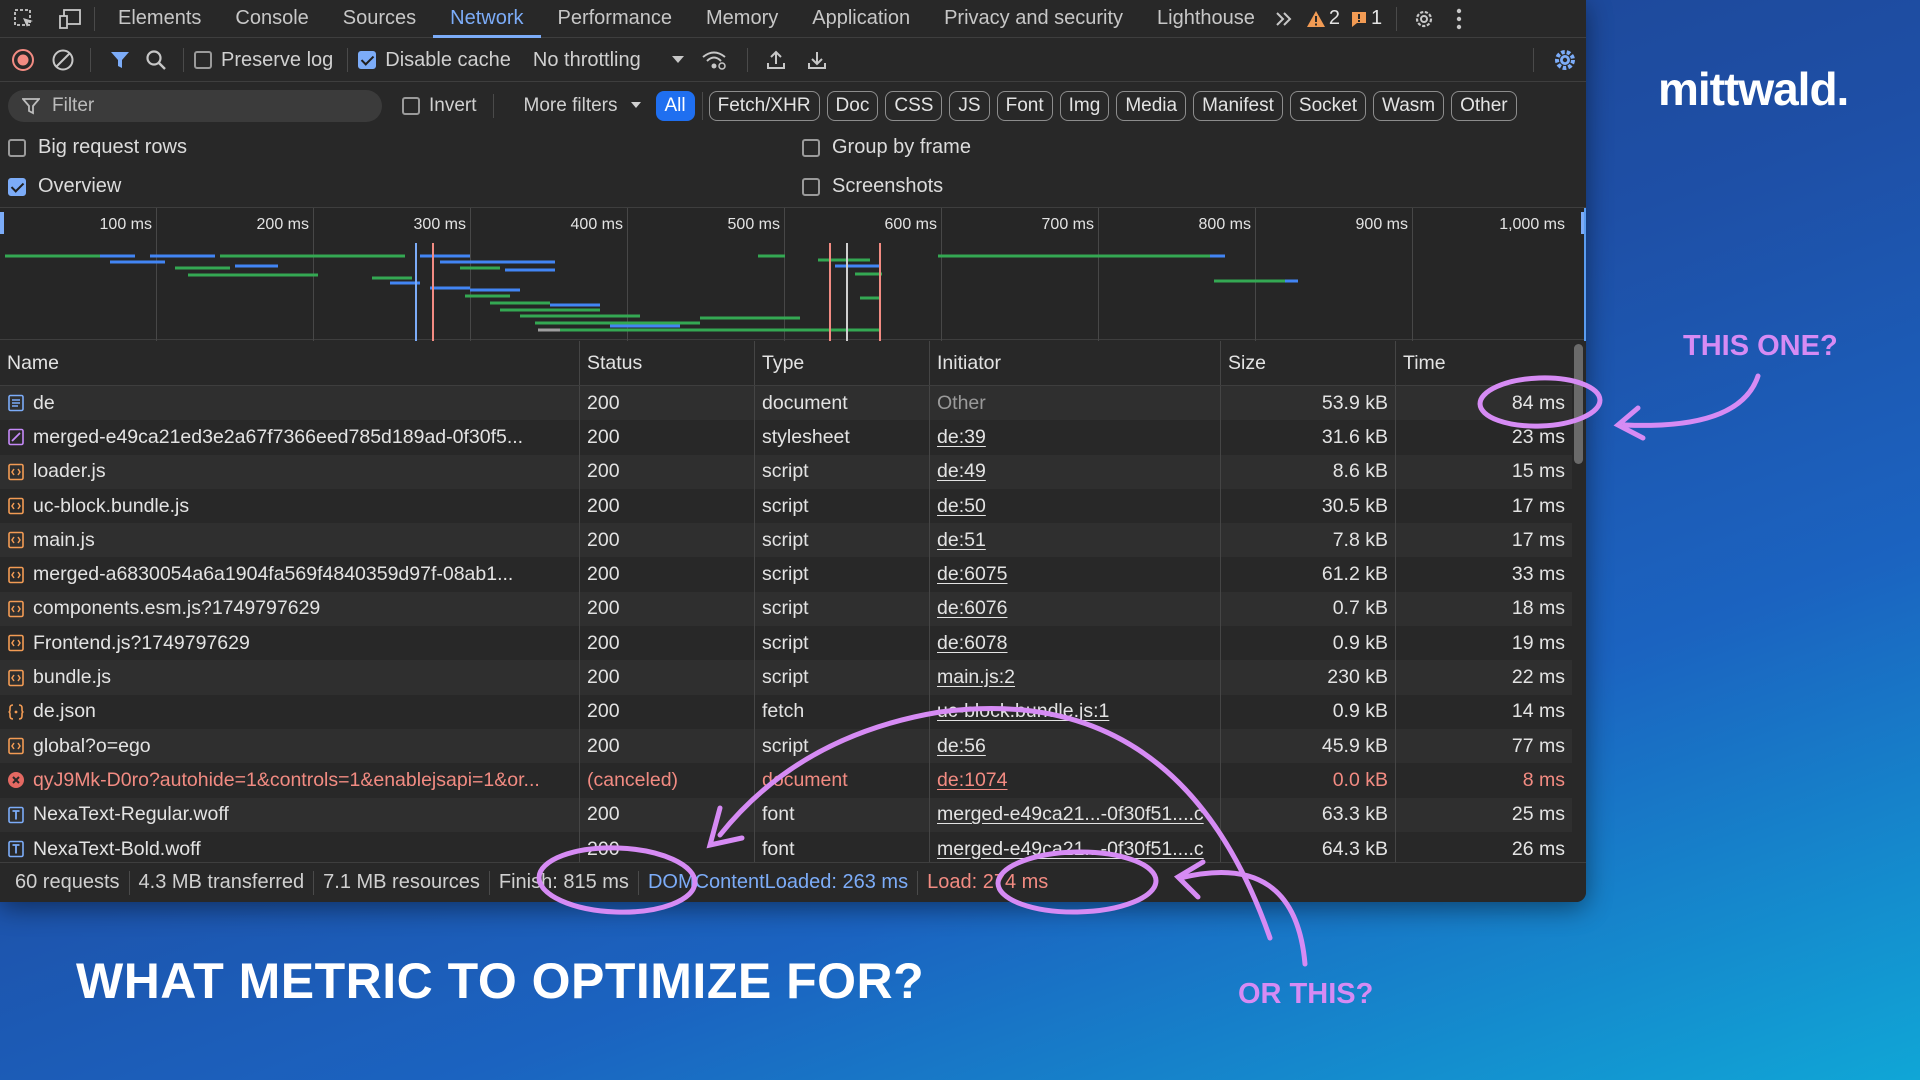  What do you see at coordinates (1023, 711) in the screenshot?
I see `initiator-link: uc-block.bundle.js:1` at bounding box center [1023, 711].